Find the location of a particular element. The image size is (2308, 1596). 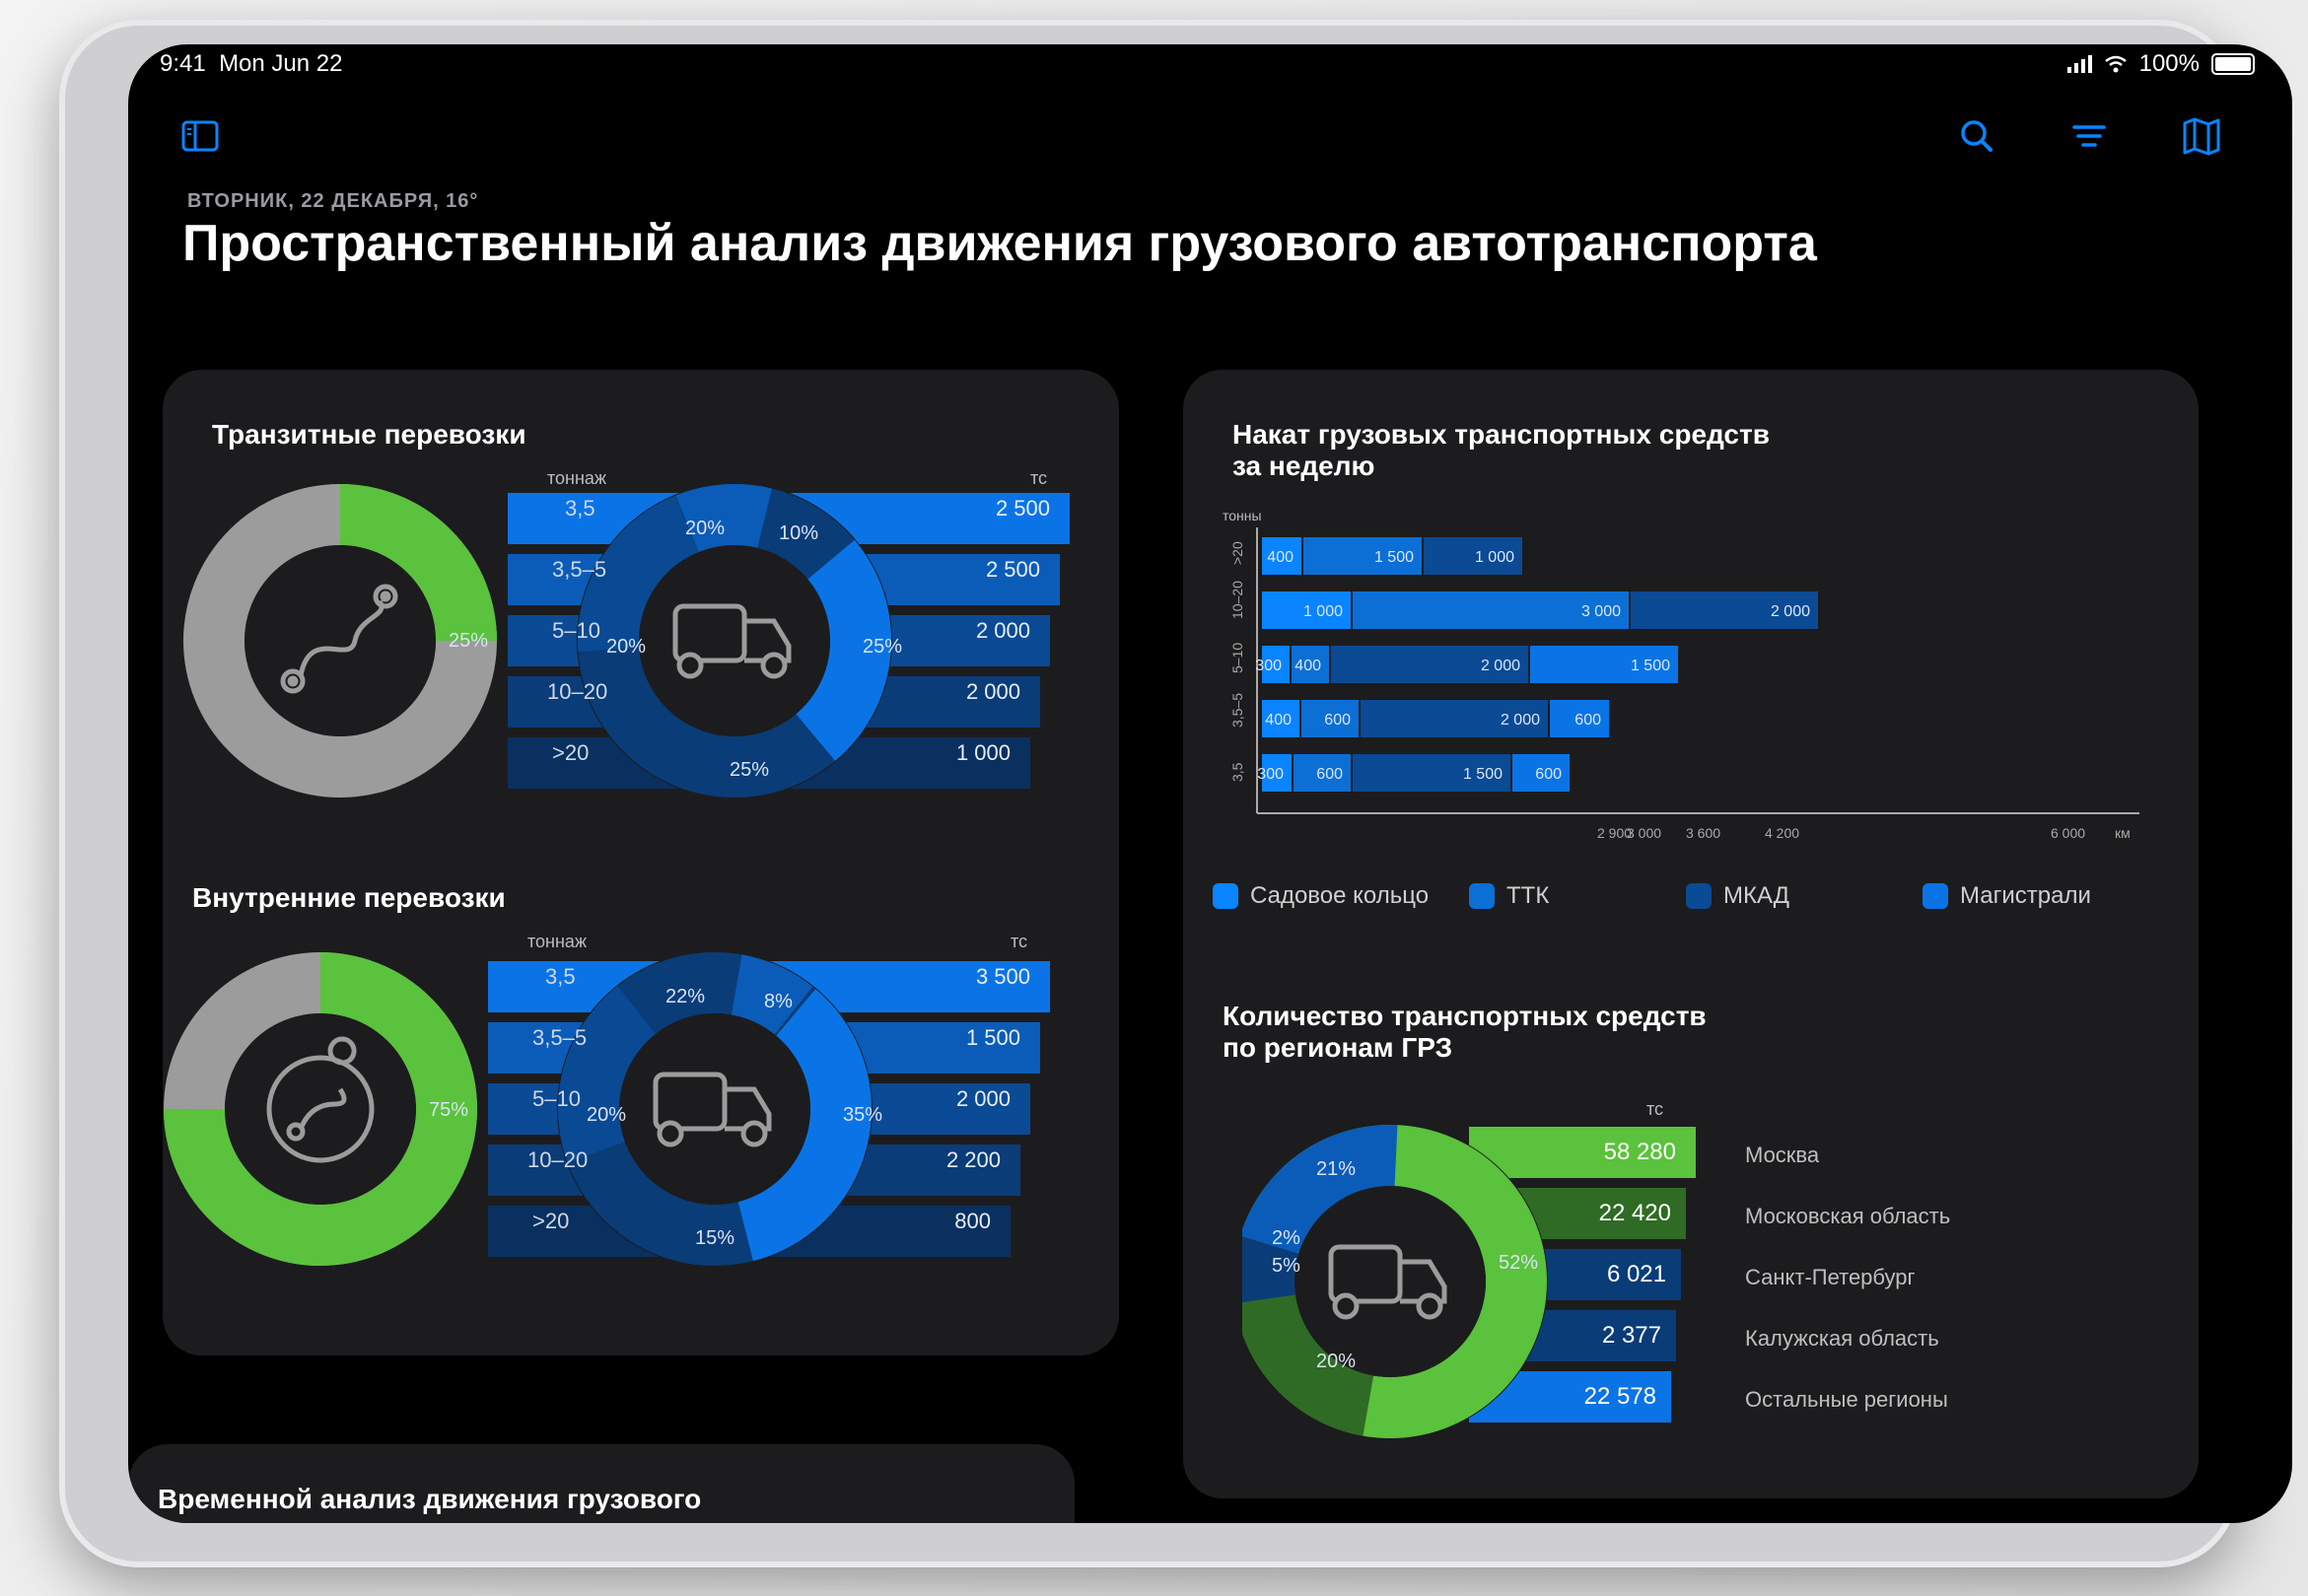

weekly-y-label: >20 is located at coordinates (1237, 553).